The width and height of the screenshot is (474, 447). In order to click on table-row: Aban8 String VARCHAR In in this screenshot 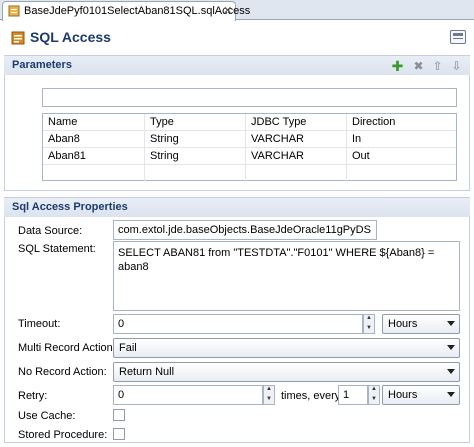, I will do `click(249, 139)`.